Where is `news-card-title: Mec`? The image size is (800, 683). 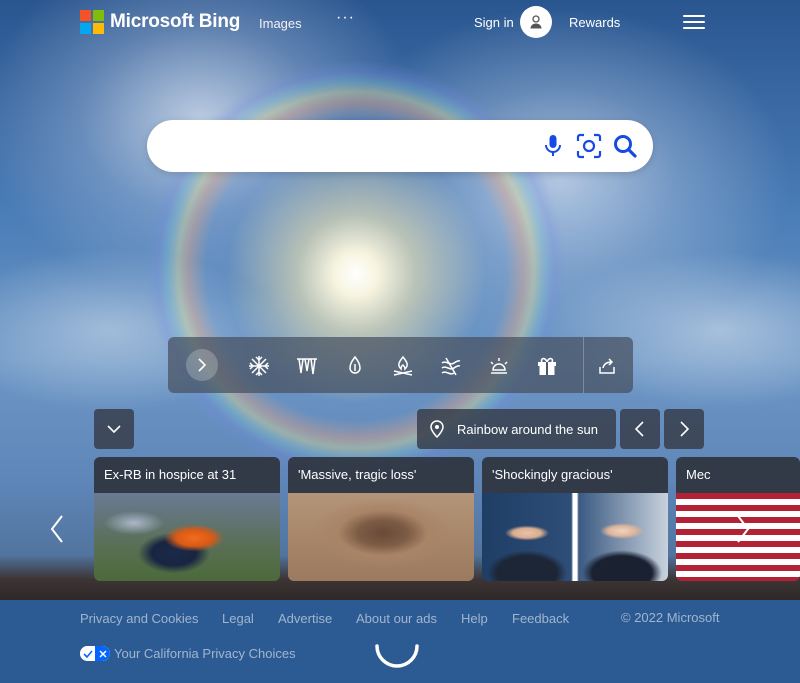 news-card-title: Mec is located at coordinates (698, 474).